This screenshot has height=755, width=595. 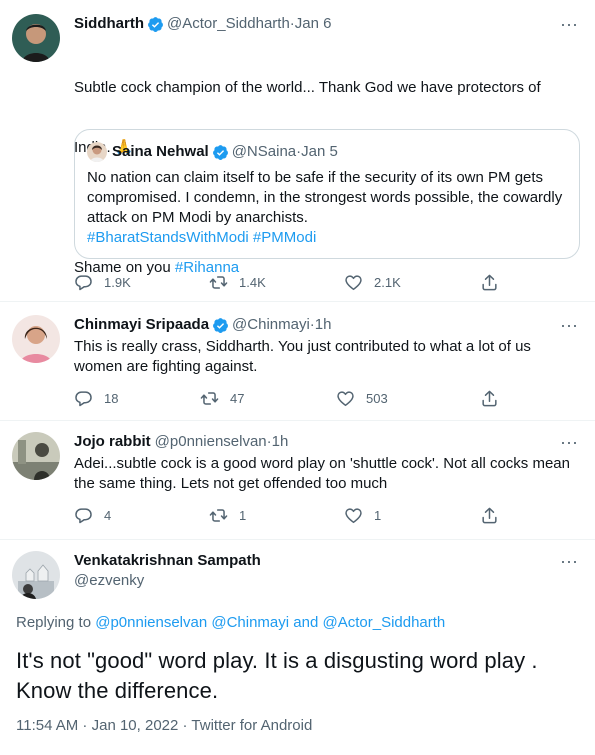 I want to click on tweet-header: Chinmayi Sripaada @Chinmayi · 1h, so click(x=202, y=325).